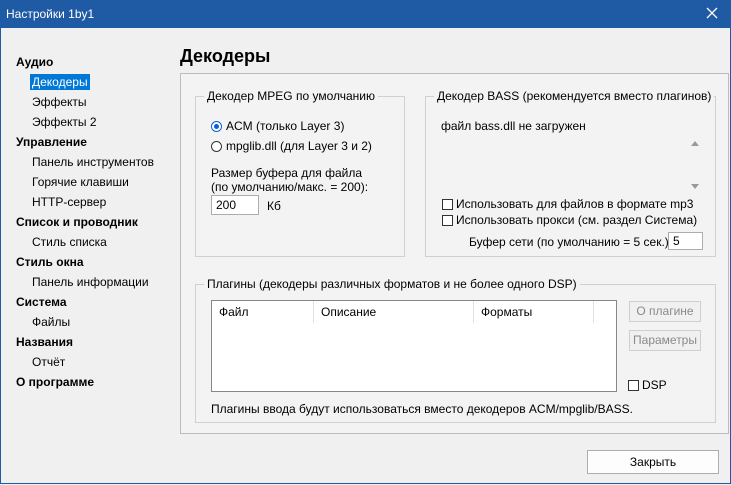  I want to click on plugin-params-button: Параметры, so click(665, 340).